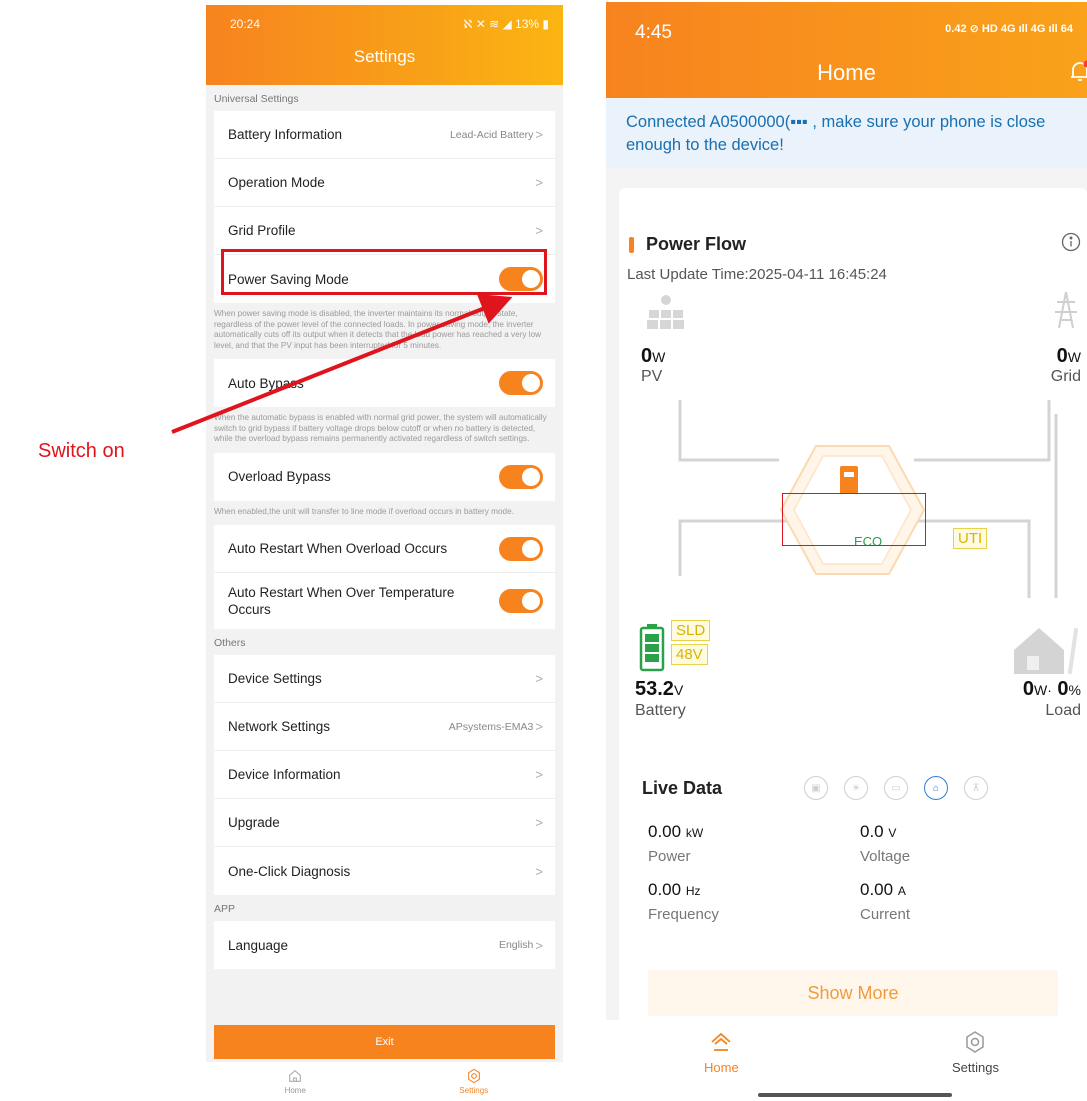 The width and height of the screenshot is (1087, 1101). What do you see at coordinates (384, 231) in the screenshot?
I see `grid-profile-row: Grid Profile >` at bounding box center [384, 231].